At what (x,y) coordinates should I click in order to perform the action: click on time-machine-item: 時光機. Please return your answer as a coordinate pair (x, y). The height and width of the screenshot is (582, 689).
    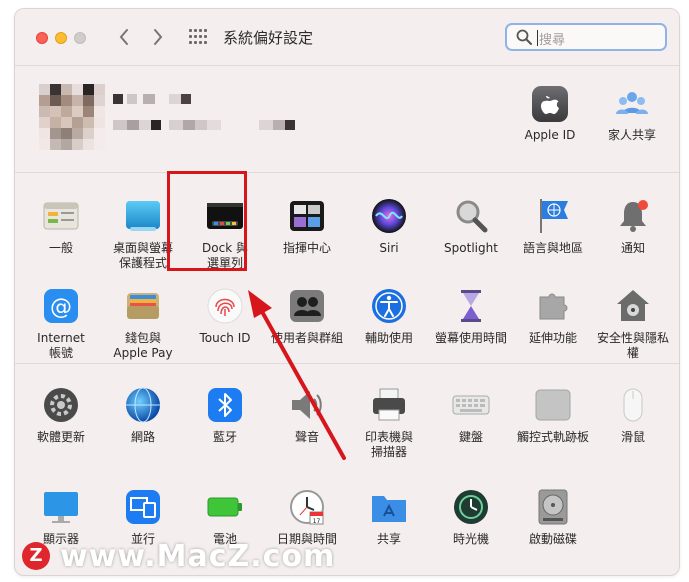
    Looking at the image, I should click on (471, 517).